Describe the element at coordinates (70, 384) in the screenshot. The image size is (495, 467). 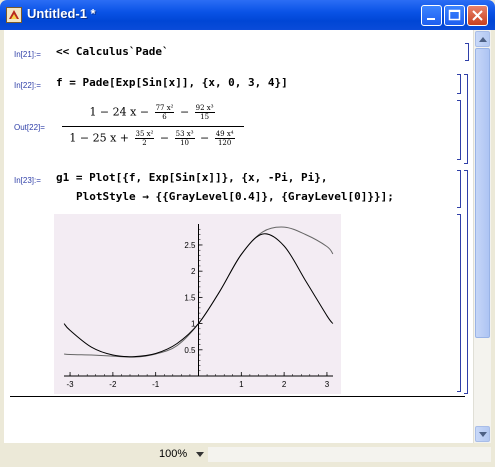
I see `x-tick-label: -3` at that location.